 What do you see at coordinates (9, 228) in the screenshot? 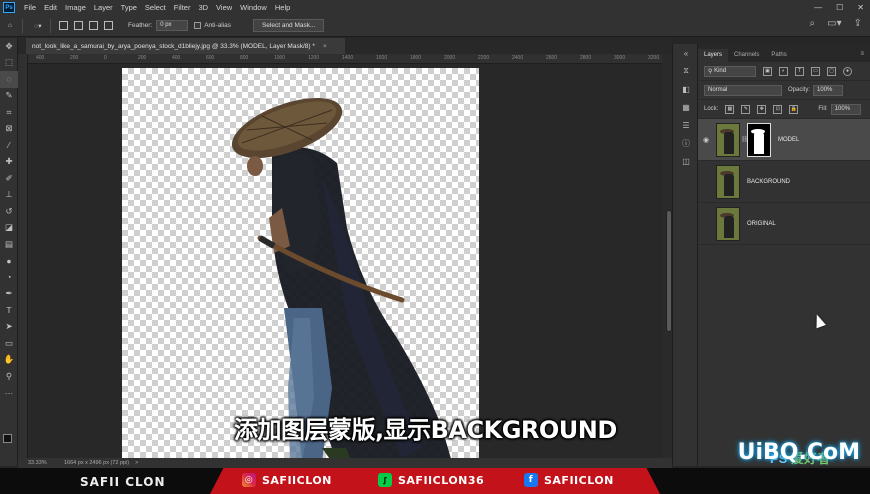
I see `eraser-tool-icon: ◪` at bounding box center [9, 228].